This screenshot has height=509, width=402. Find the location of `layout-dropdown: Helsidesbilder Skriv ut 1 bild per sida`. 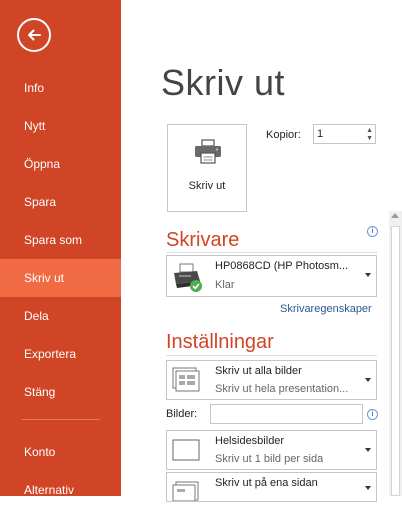

layout-dropdown: Helsidesbilder Skriv ut 1 bild per sida is located at coordinates (271, 450).